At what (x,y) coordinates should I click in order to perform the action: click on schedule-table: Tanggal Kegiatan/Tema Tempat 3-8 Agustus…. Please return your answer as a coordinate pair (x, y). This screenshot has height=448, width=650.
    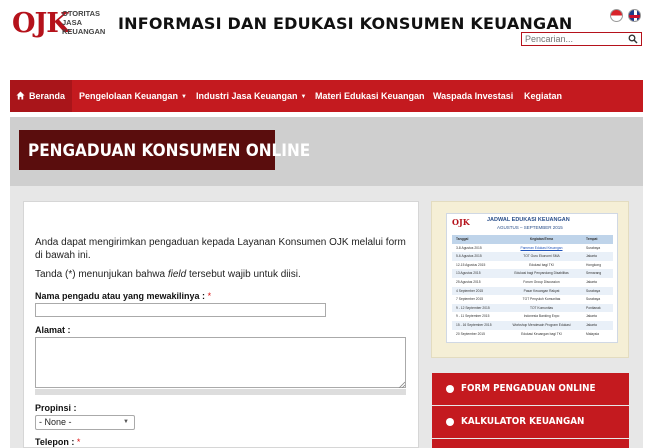
    Looking at the image, I should click on (532, 286).